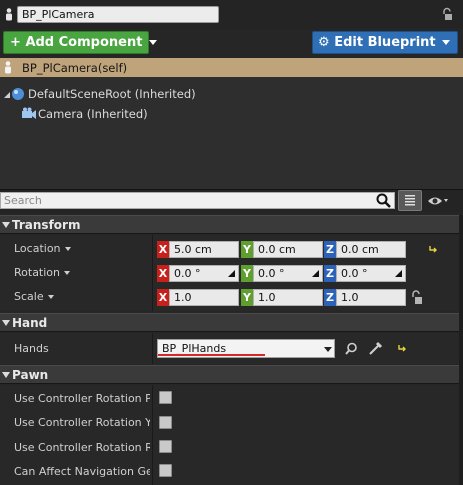 Image resolution: width=463 pixels, height=485 pixels. Describe the element at coordinates (351, 348) in the screenshot. I see `find-in-browser-icon` at that location.